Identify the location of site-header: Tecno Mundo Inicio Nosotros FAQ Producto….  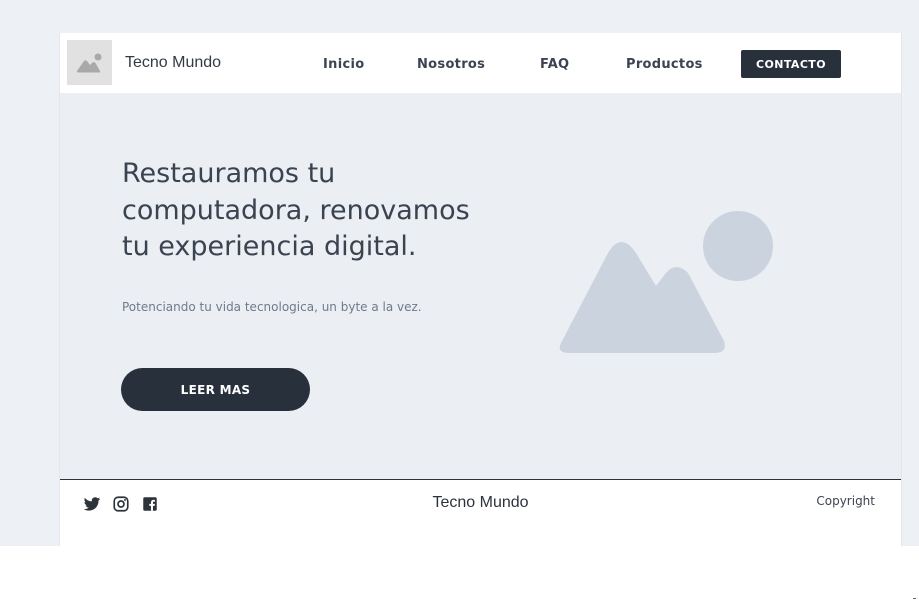
(480, 63).